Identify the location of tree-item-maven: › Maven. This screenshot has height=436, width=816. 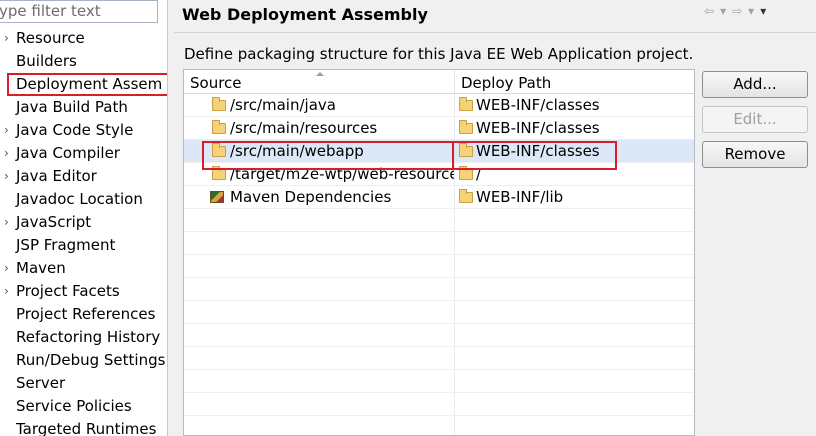
(83, 268).